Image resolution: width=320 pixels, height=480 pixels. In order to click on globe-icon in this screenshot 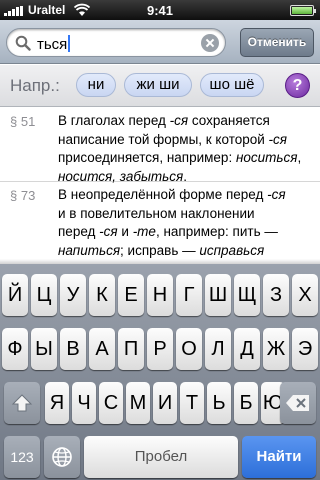, I will do `click(62, 457)`.